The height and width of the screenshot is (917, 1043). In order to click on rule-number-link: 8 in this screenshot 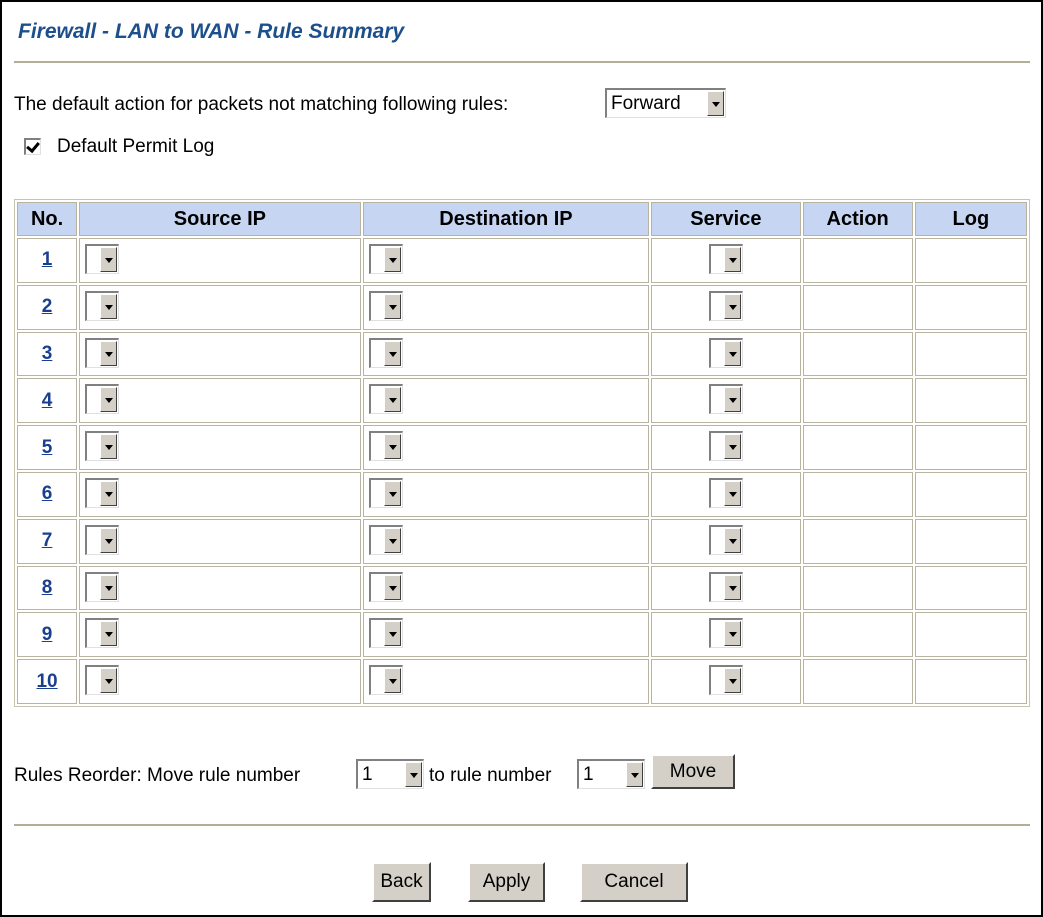, I will do `click(47, 588)`.